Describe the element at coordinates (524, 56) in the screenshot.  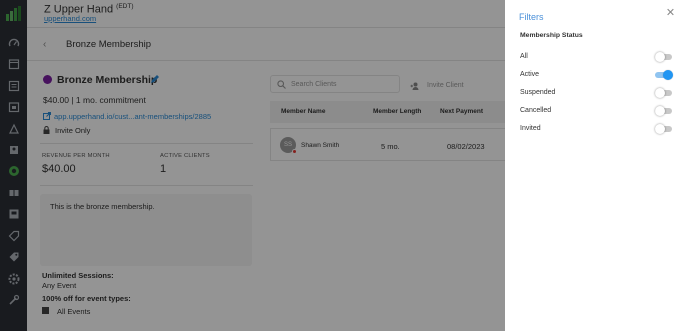
I see `filter-label-all: All` at that location.